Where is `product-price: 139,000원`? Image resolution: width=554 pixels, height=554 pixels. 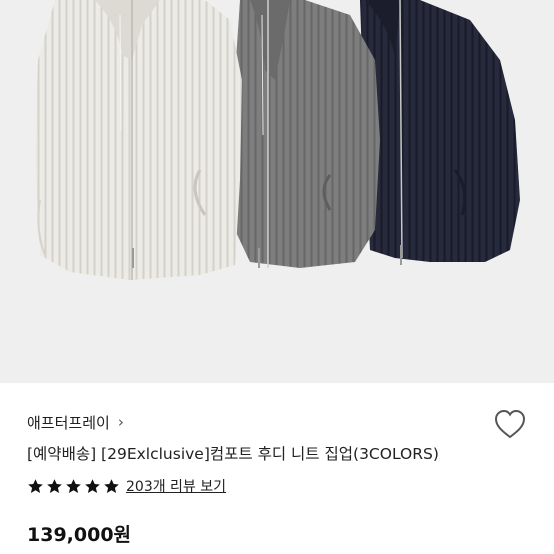 product-price: 139,000원 is located at coordinates (79, 535).